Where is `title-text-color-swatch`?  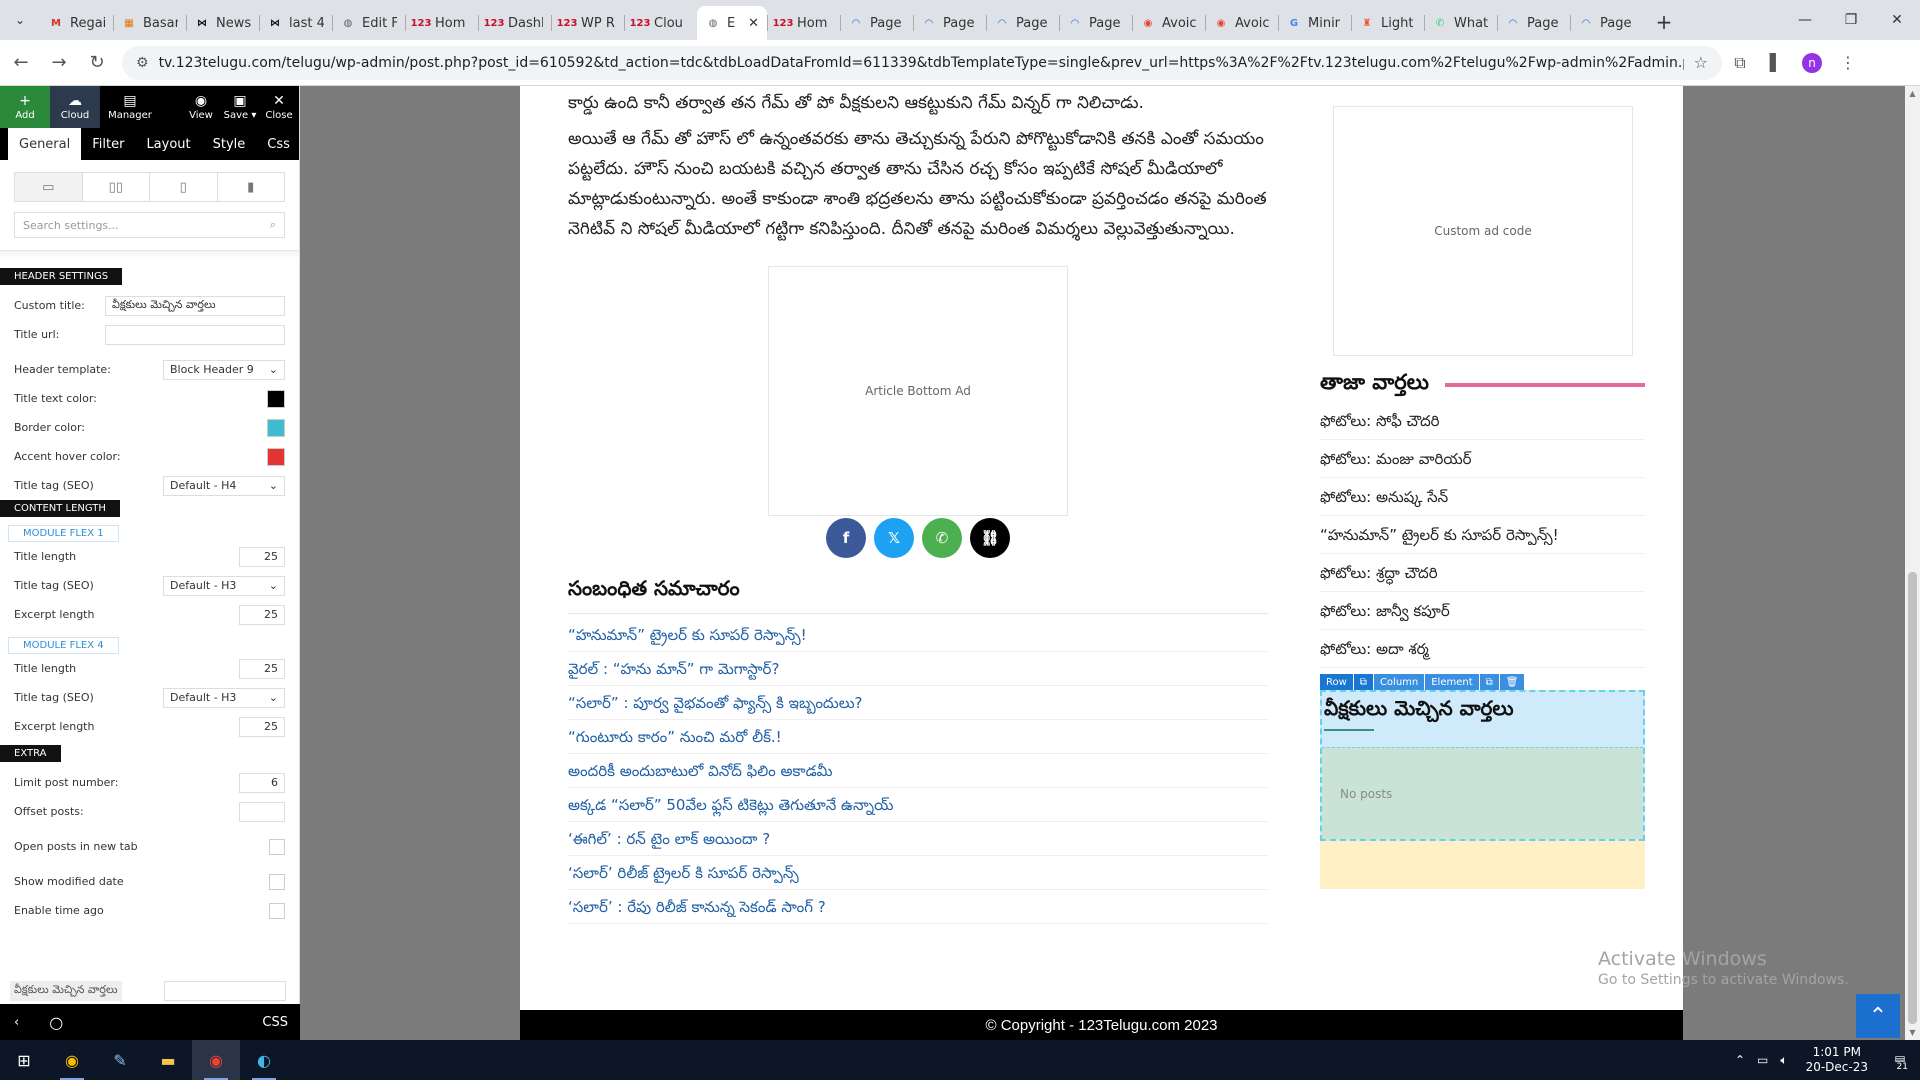
title-text-color-swatch is located at coordinates (276, 398).